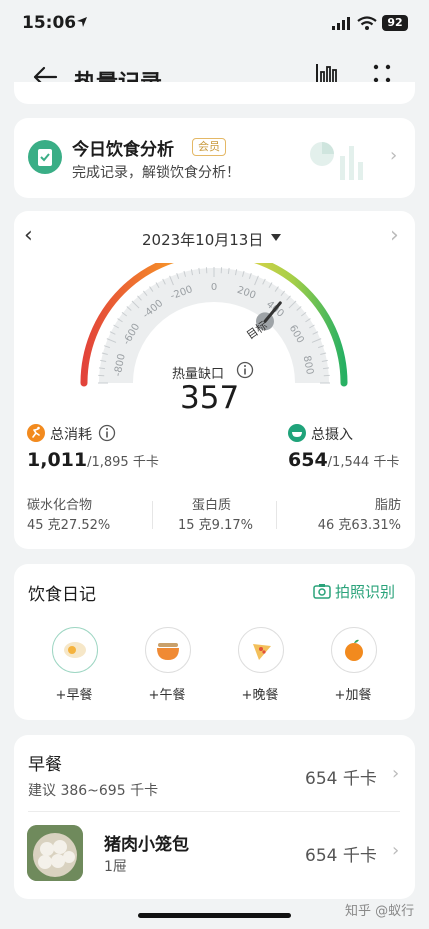 This screenshot has height=929, width=429. Describe the element at coordinates (276, 238) in the screenshot. I see `date-dropdown-icon` at that location.